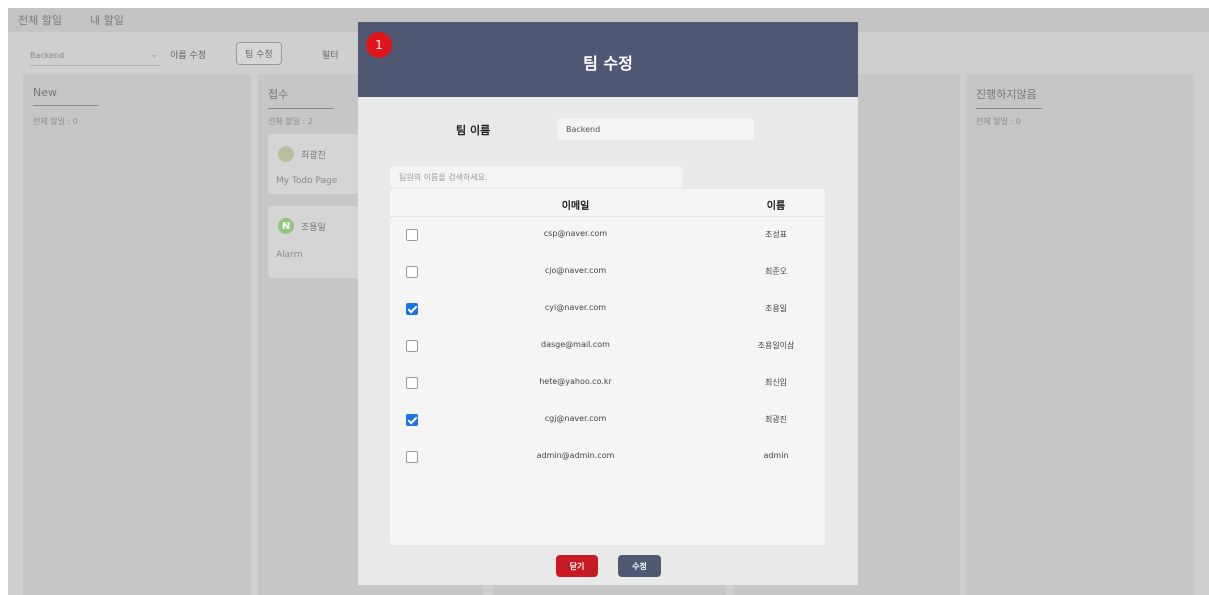 This screenshot has width=1209, height=595. I want to click on column-count: 전체 할일 : 2, so click(290, 121).